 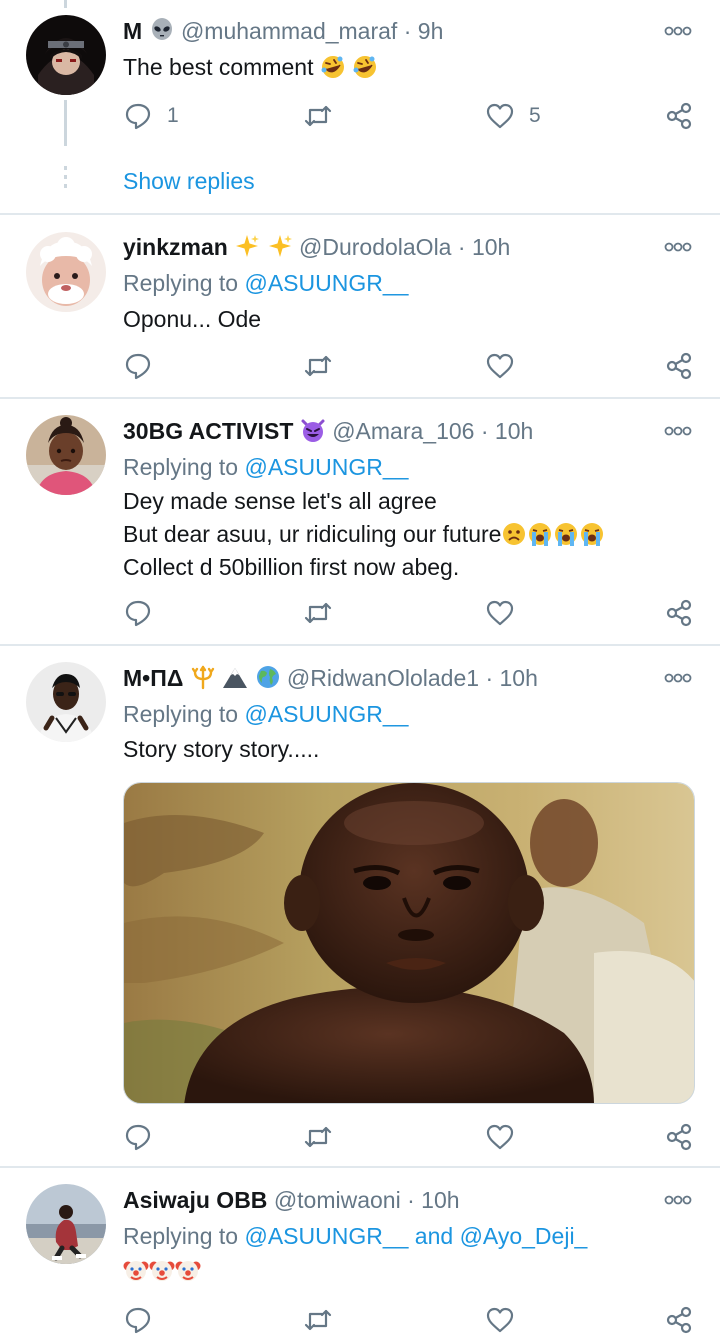 I want to click on like-count: 5, so click(x=535, y=115).